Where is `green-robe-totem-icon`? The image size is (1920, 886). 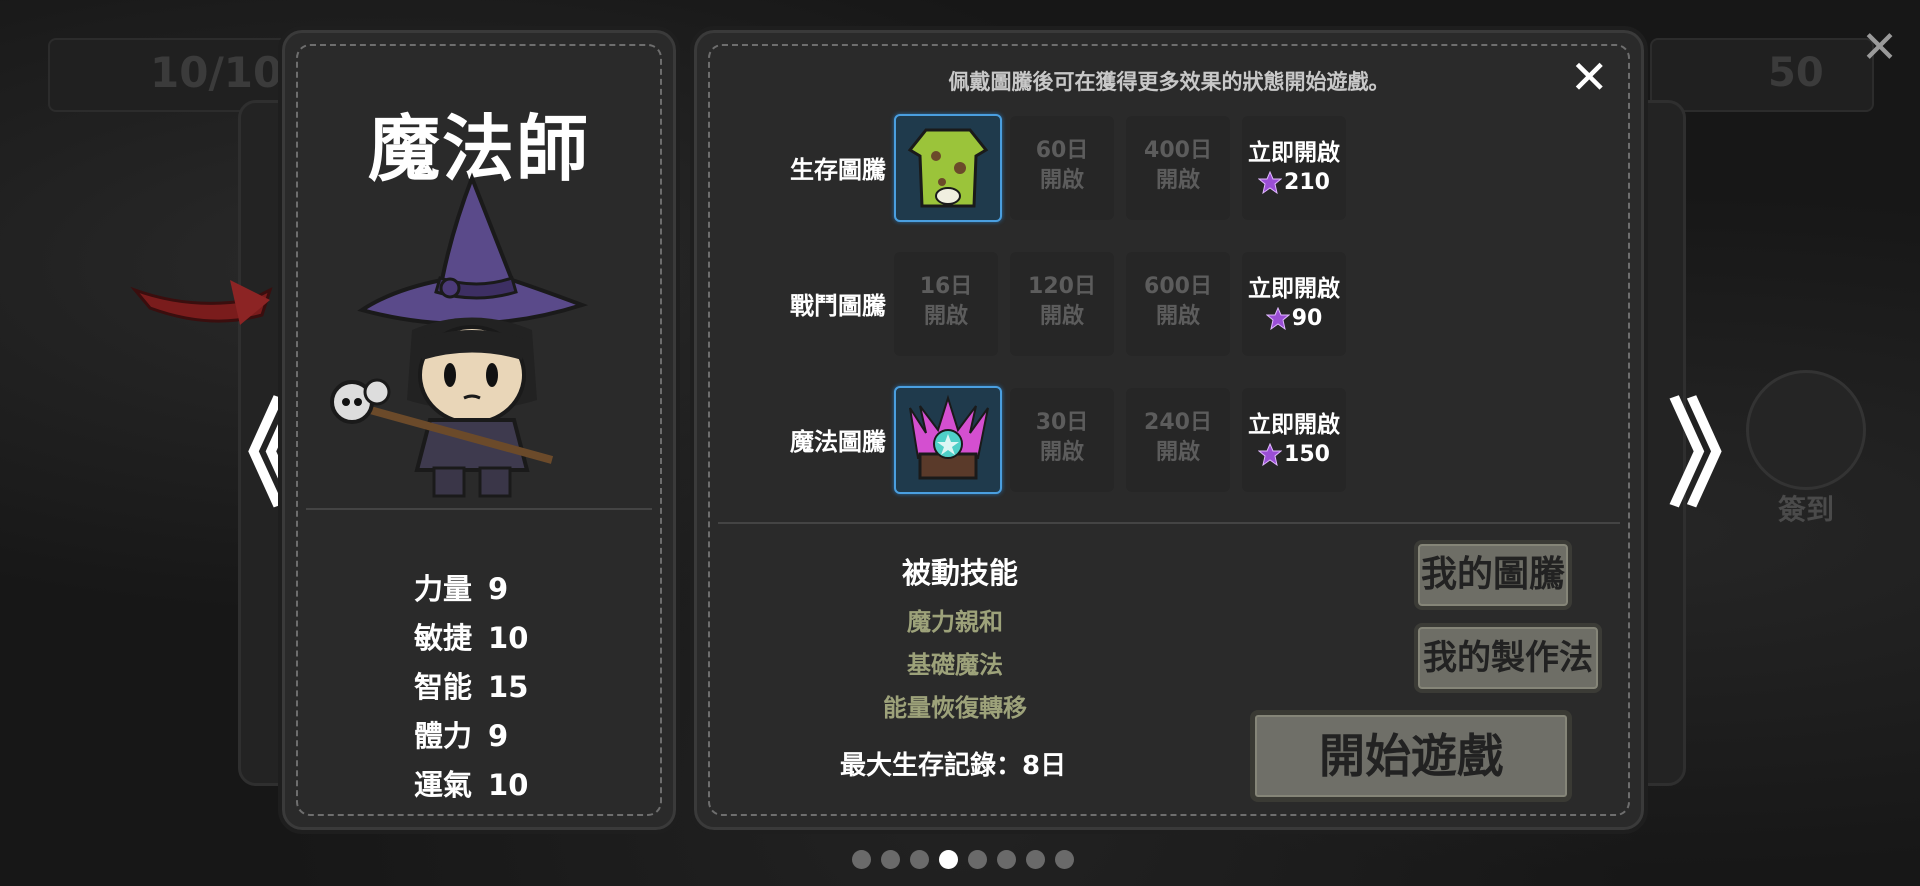 green-robe-totem-icon is located at coordinates (948, 168).